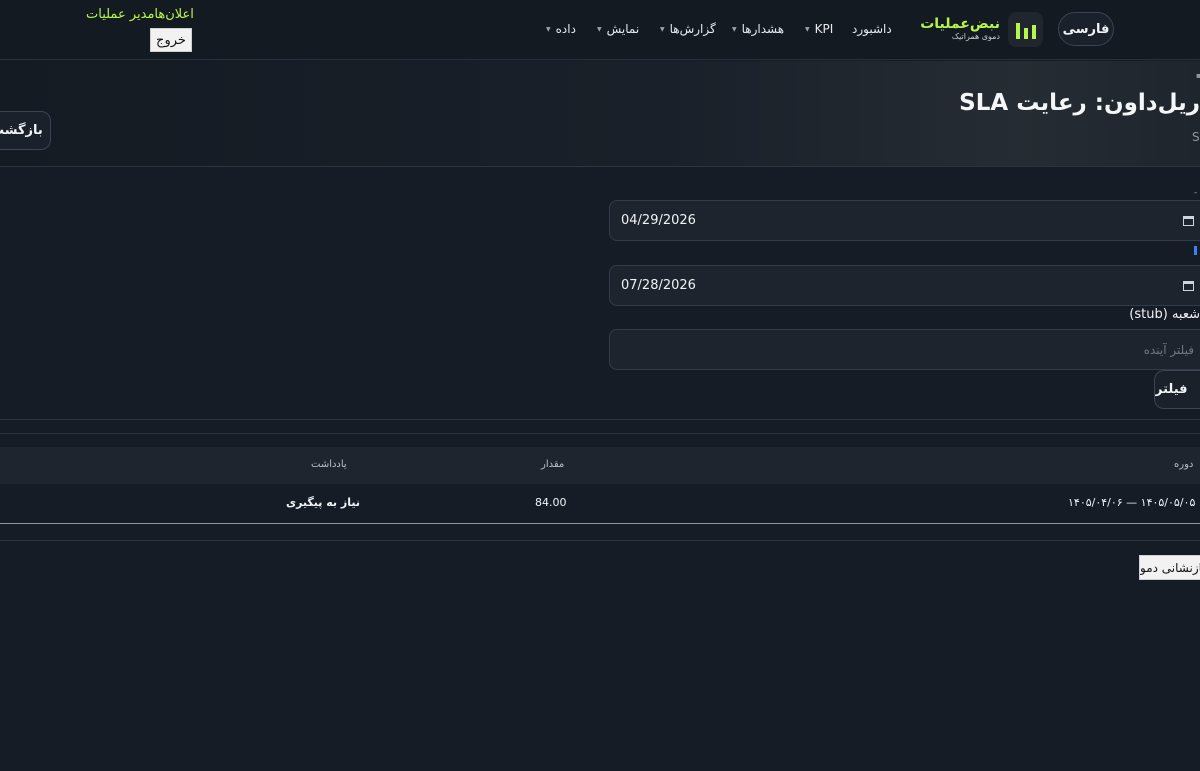  Describe the element at coordinates (692, 29) in the screenshot. I see `nav-item-label: گزارش‌ها` at that location.